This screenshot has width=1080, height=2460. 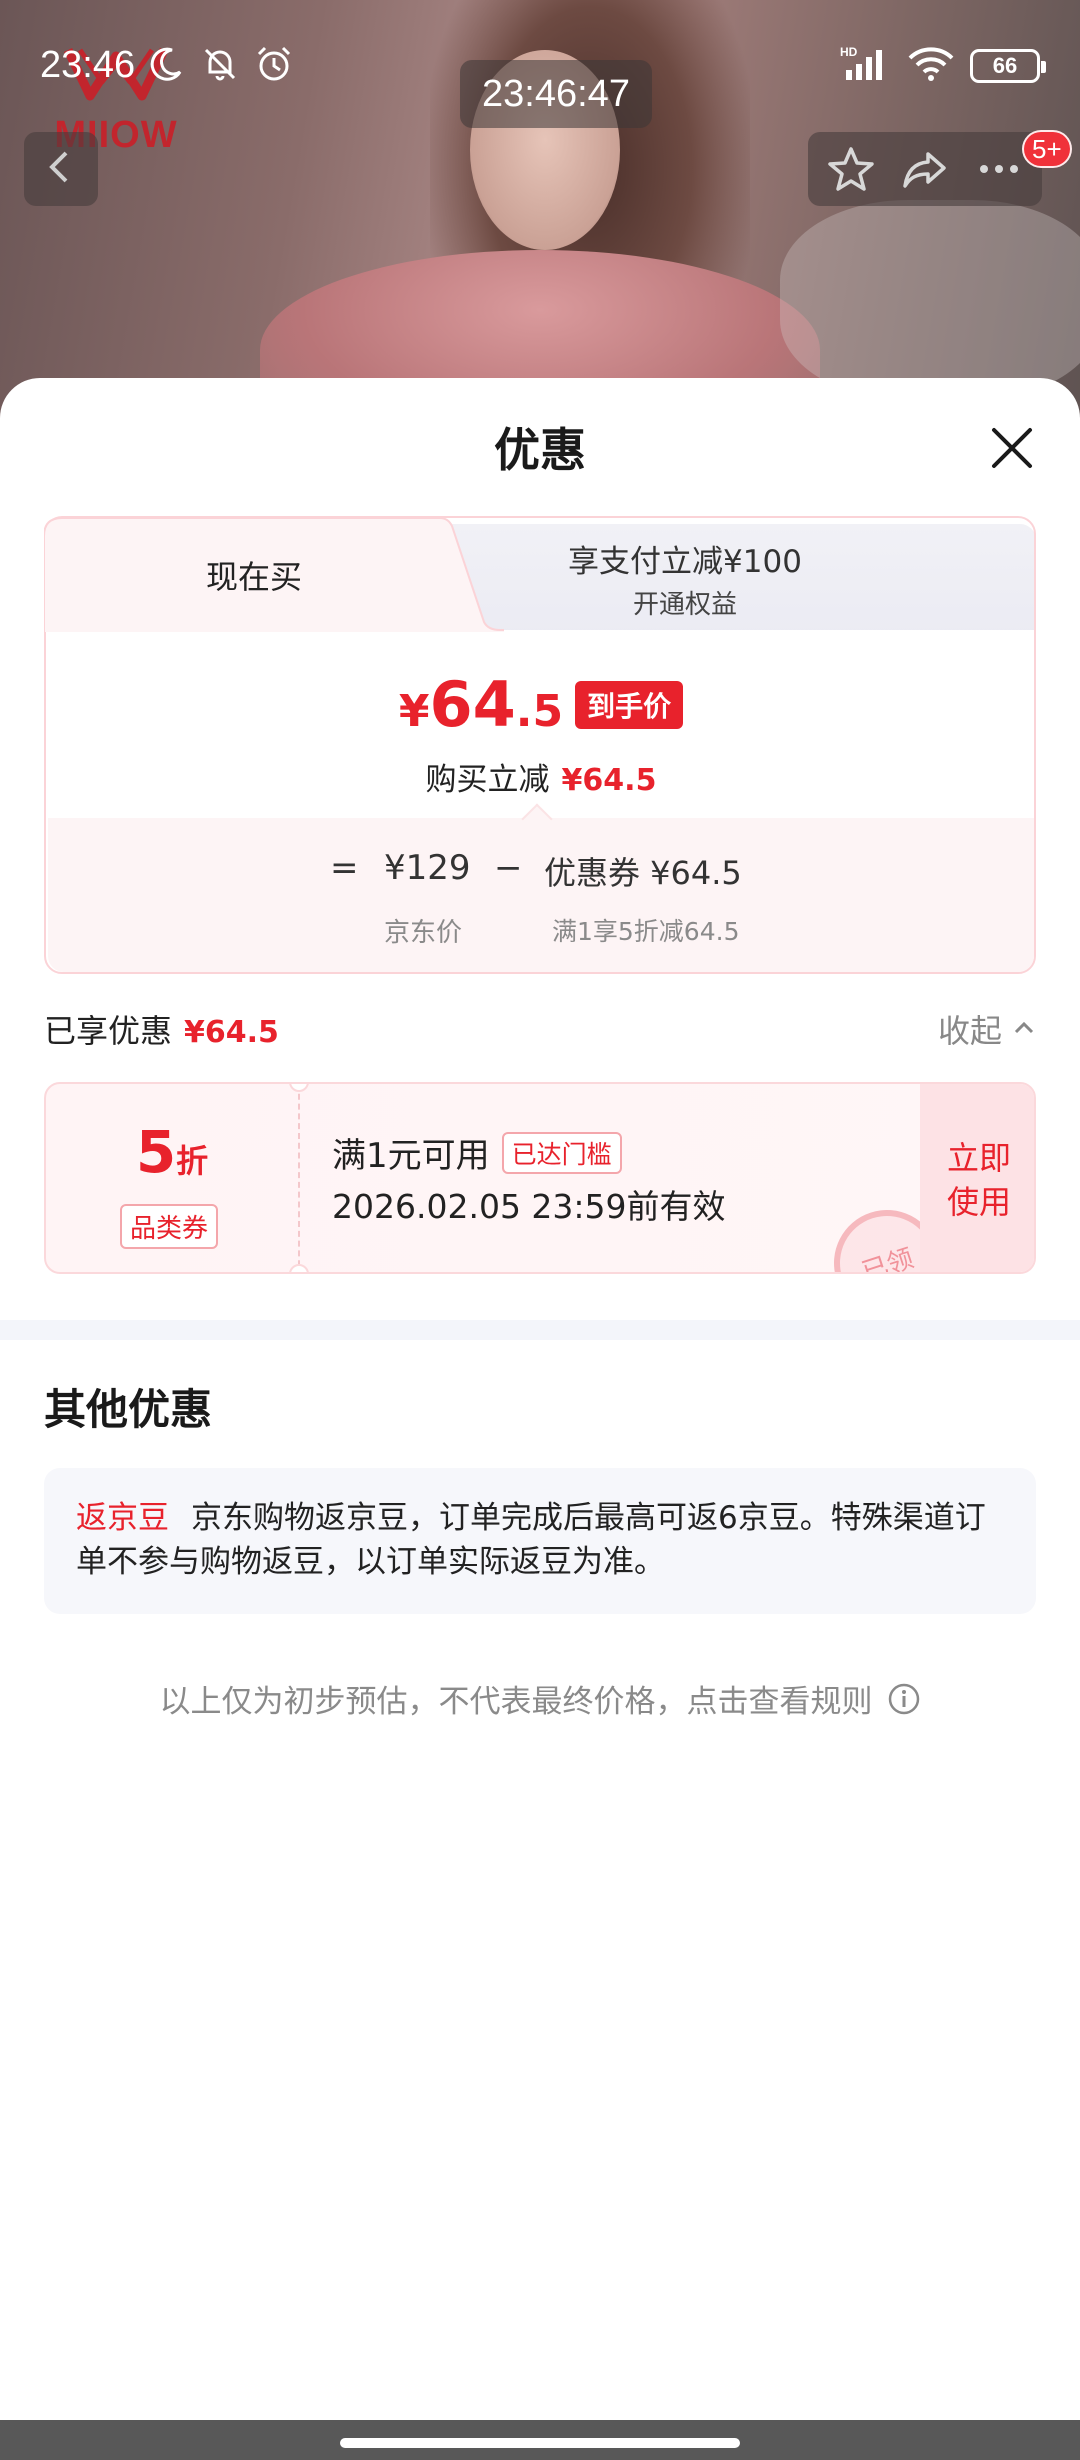 What do you see at coordinates (411, 1156) in the screenshot?
I see `coupon-condition-text: 满1元可用` at bounding box center [411, 1156].